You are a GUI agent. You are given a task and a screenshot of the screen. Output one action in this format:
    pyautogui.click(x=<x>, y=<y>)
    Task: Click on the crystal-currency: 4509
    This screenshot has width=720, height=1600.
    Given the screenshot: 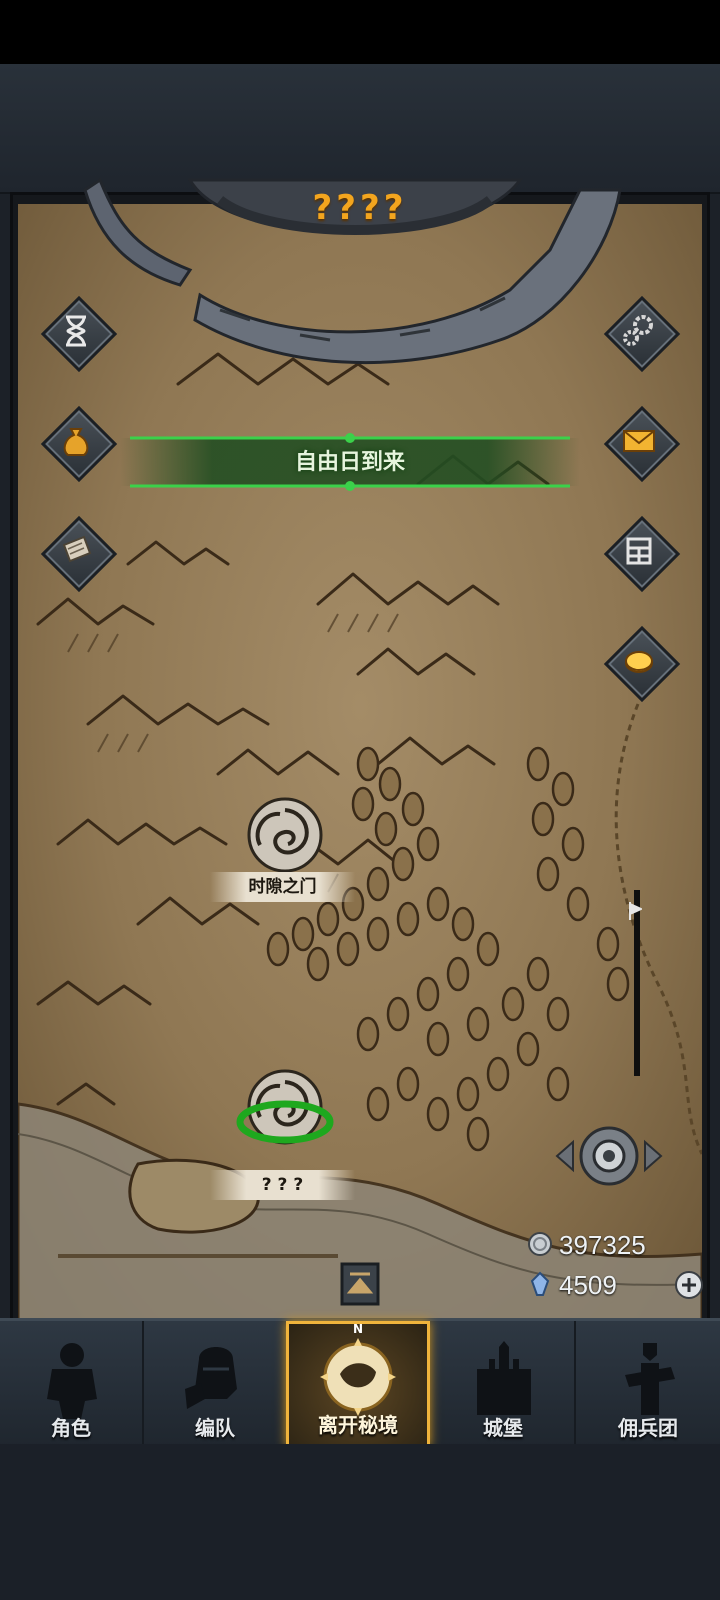 What is the action you would take?
    pyautogui.click(x=602, y=1285)
    